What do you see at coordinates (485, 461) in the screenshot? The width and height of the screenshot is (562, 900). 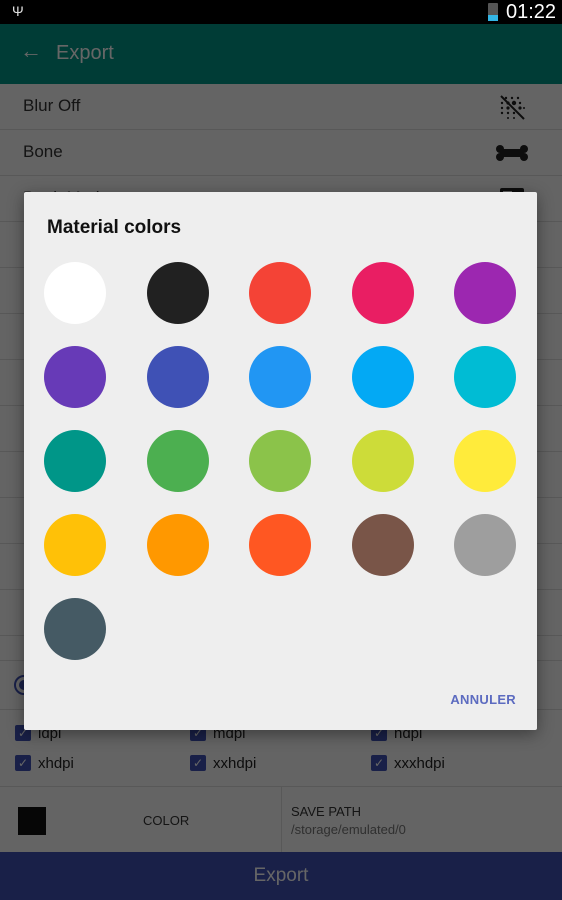 I see `color-option-yellow` at bounding box center [485, 461].